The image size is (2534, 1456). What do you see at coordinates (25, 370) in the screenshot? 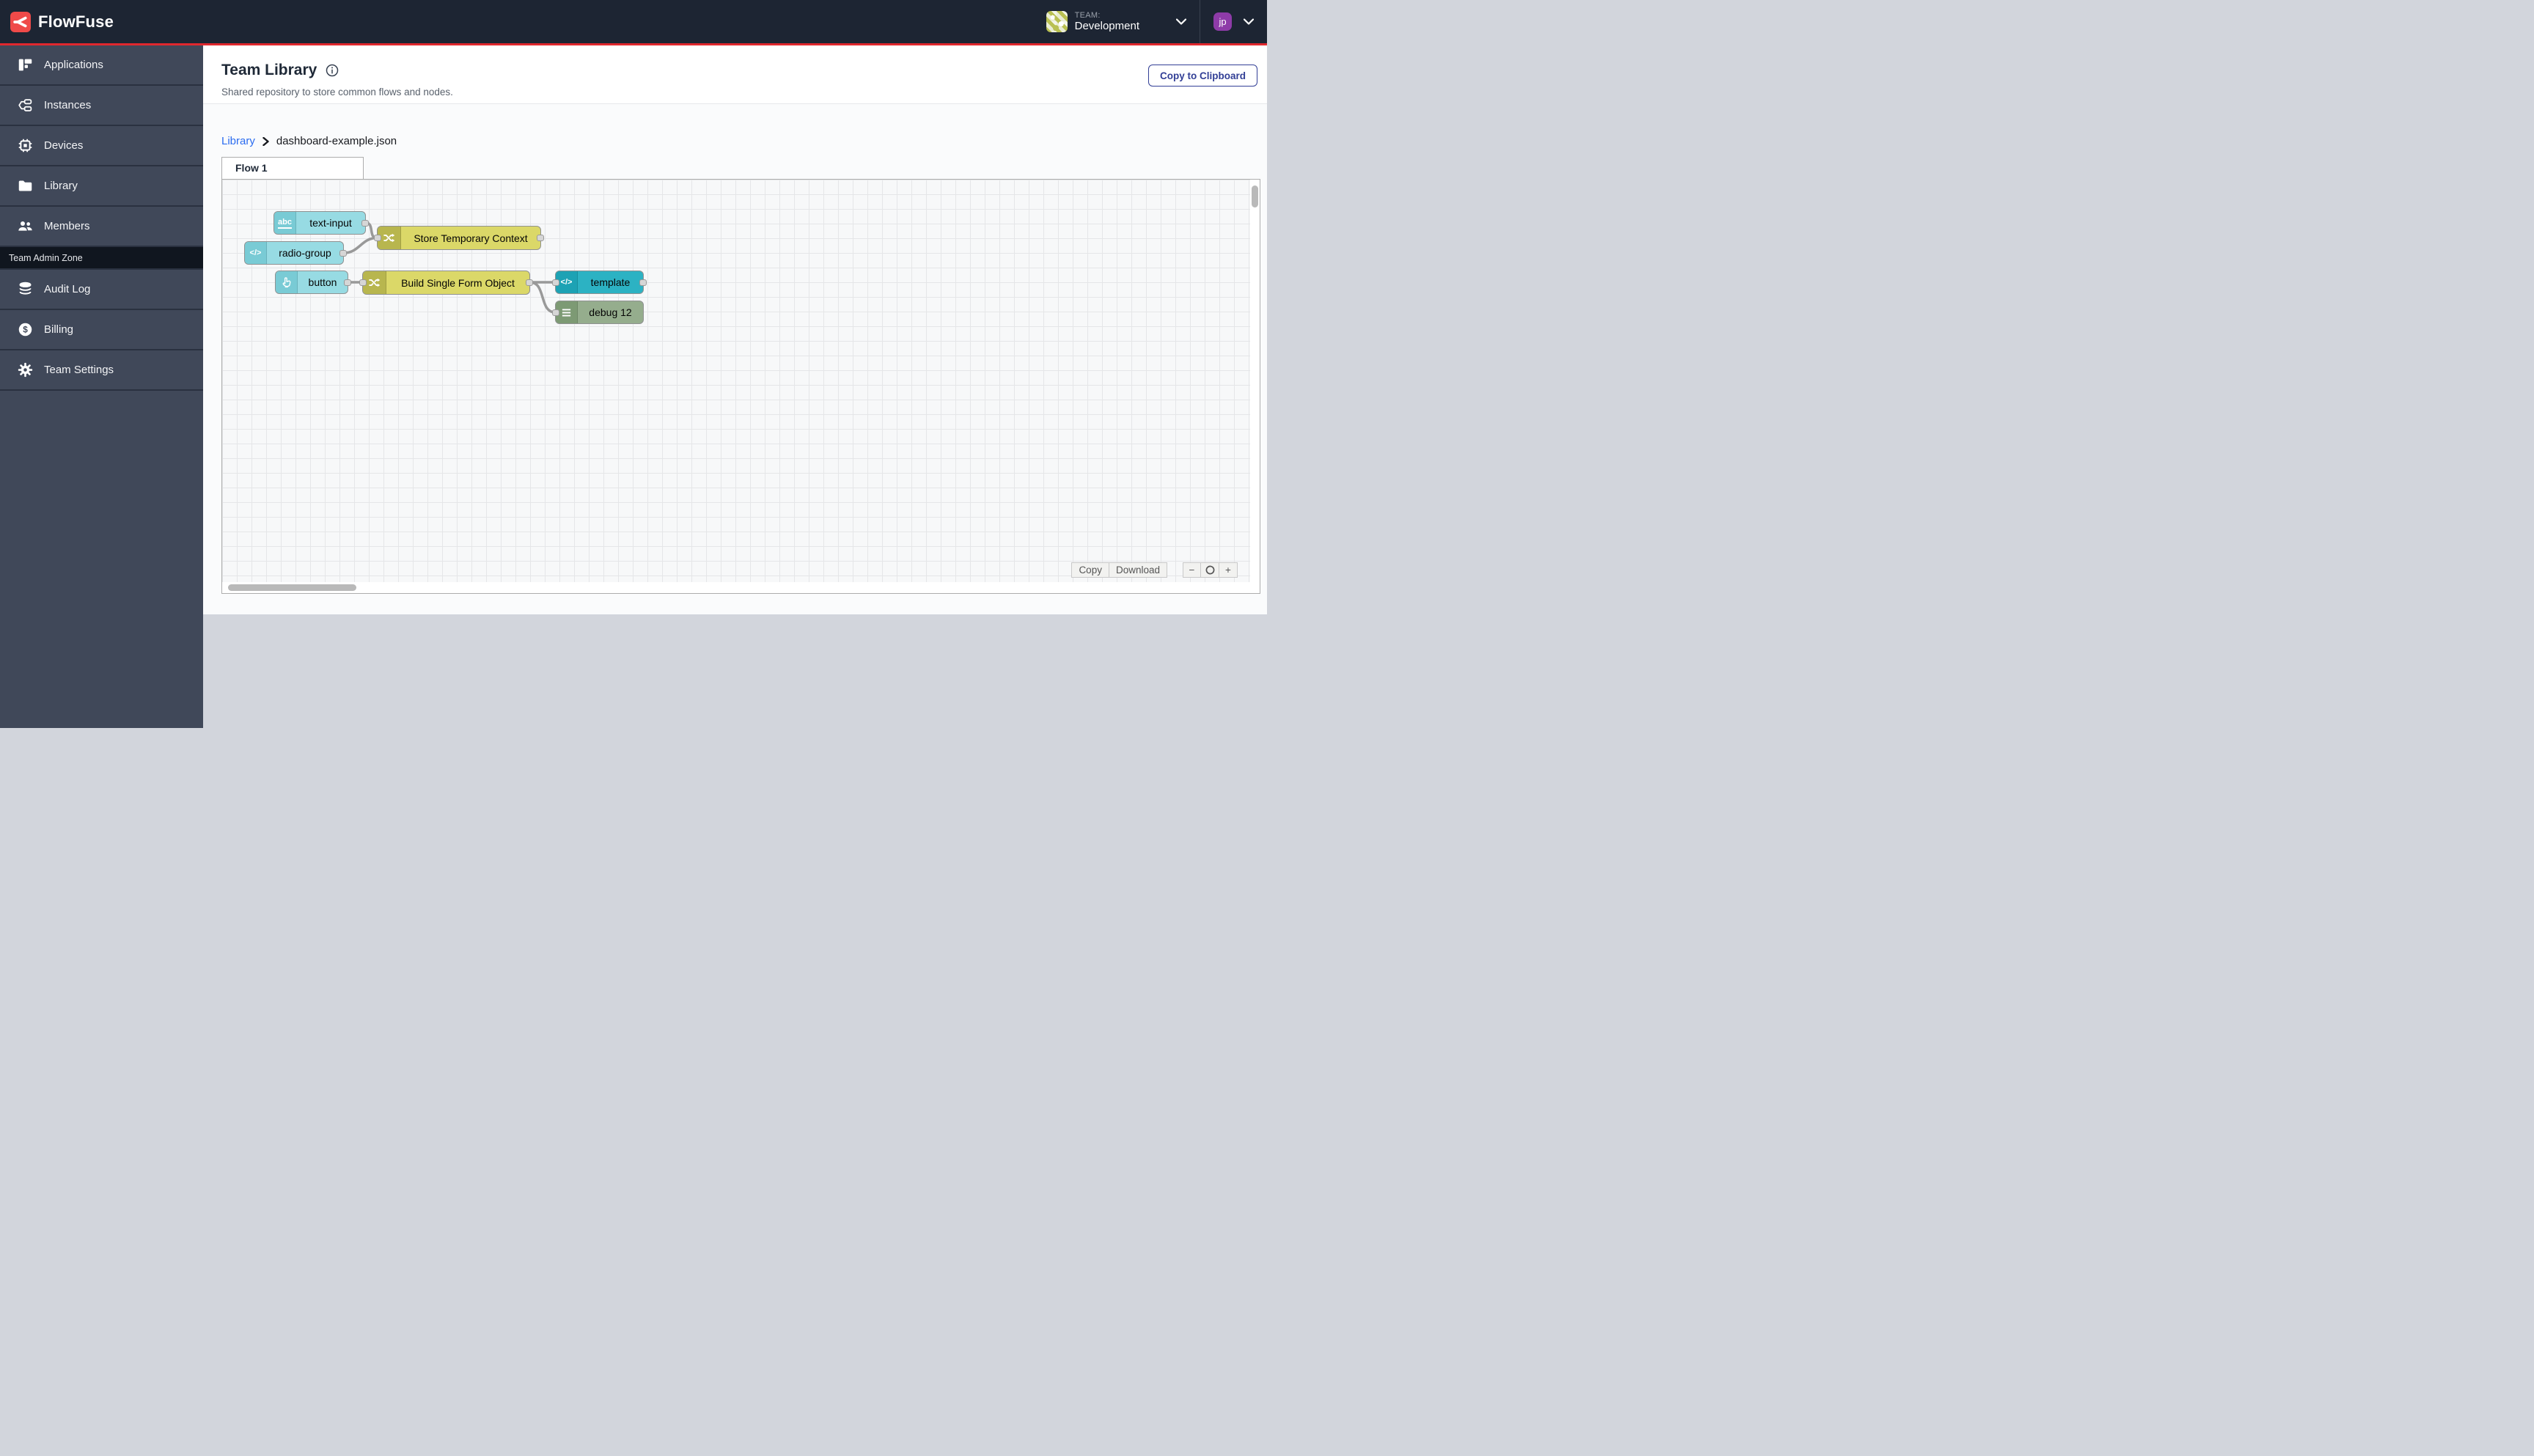
I see `settings-icon` at bounding box center [25, 370].